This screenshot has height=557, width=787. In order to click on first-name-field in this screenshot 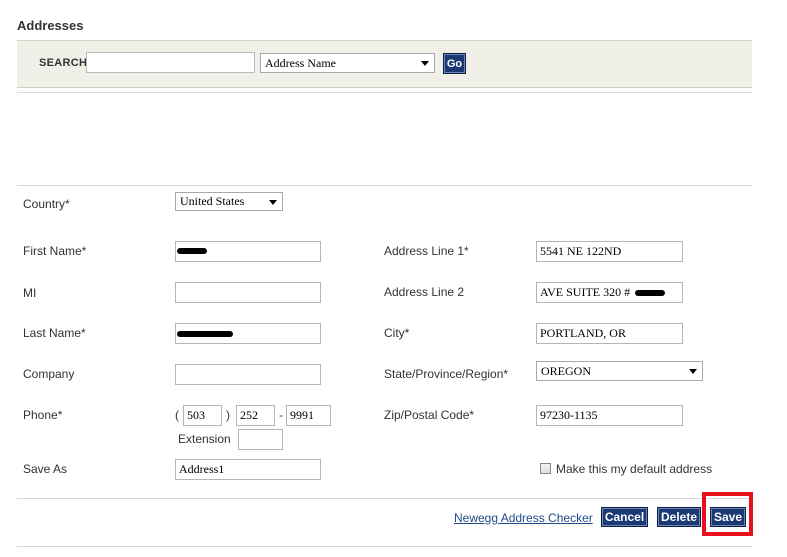, I will do `click(248, 251)`.